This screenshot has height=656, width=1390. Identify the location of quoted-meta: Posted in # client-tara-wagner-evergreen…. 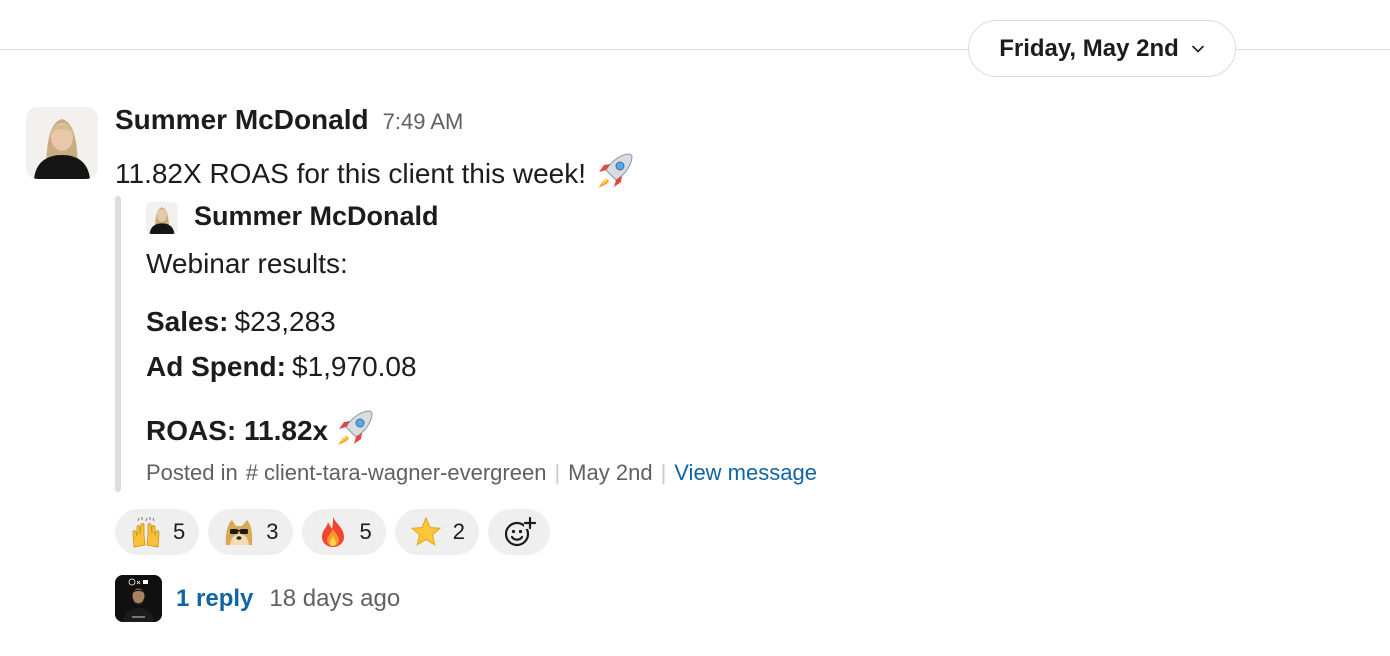
(481, 473).